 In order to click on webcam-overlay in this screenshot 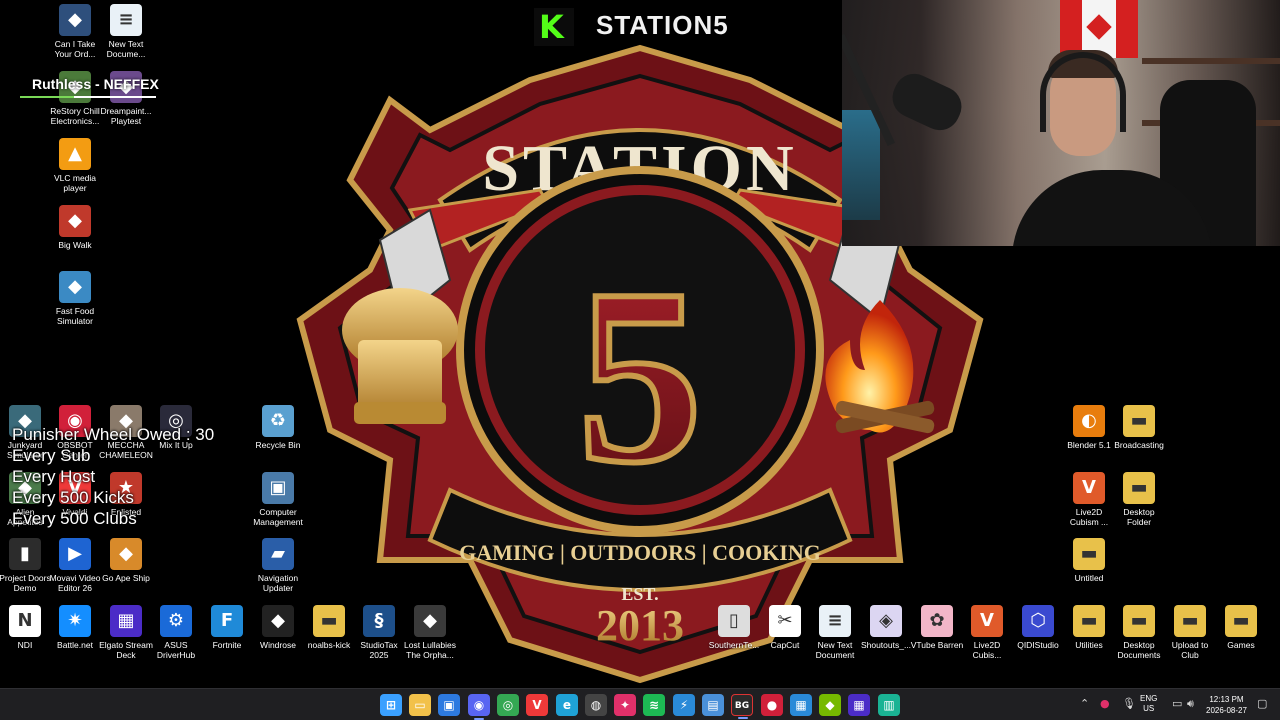, I will do `click(1061, 123)`.